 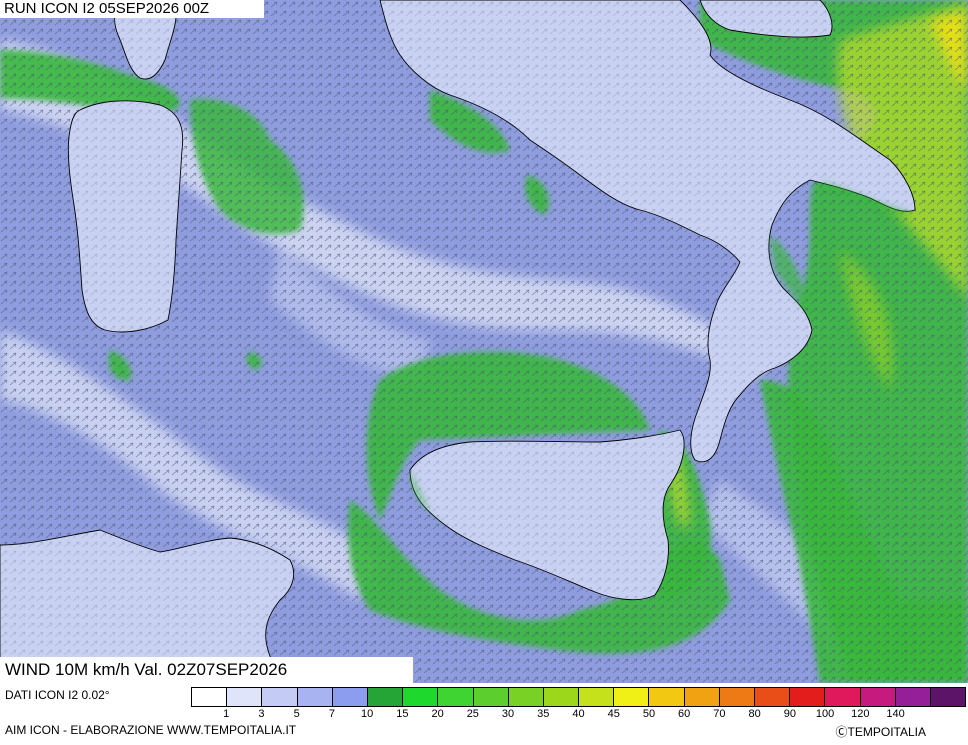 What do you see at coordinates (754, 714) in the screenshot?
I see `scale-tick-label: 80` at bounding box center [754, 714].